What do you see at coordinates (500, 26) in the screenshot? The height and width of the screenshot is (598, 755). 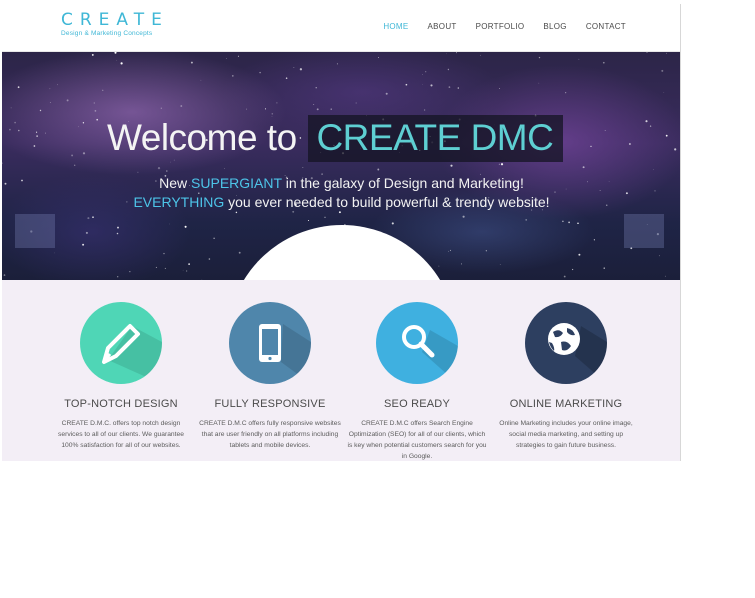 I see `nav-portfolio: PORTFOLIO` at bounding box center [500, 26].